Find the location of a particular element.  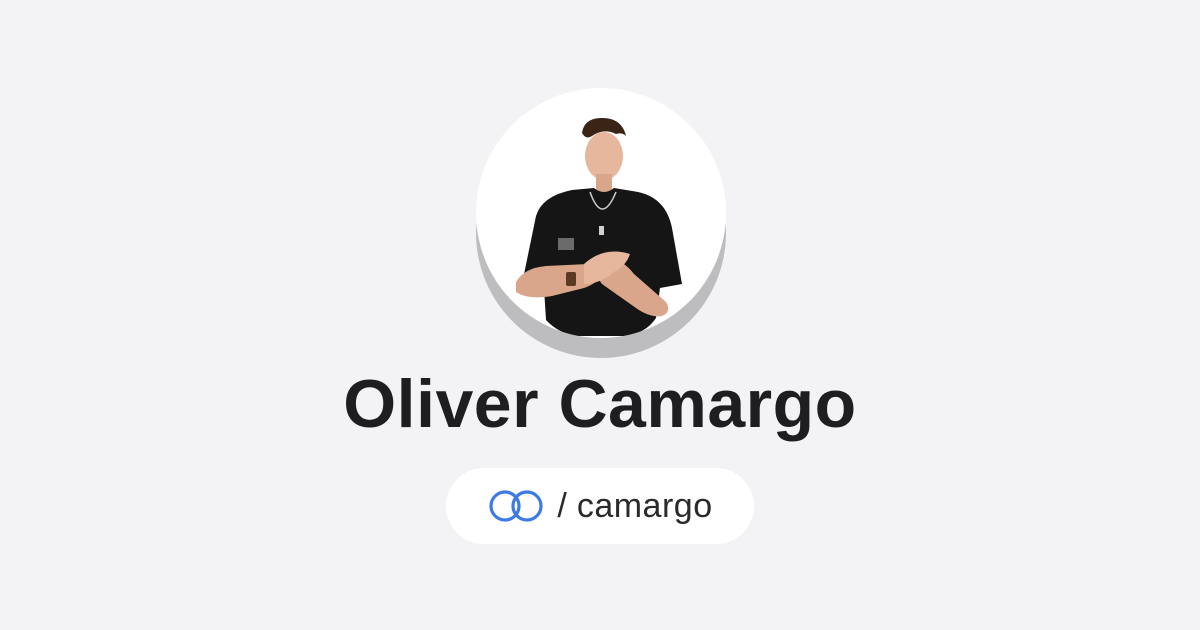

profile-name: Oliver Camargo is located at coordinates (600, 404).